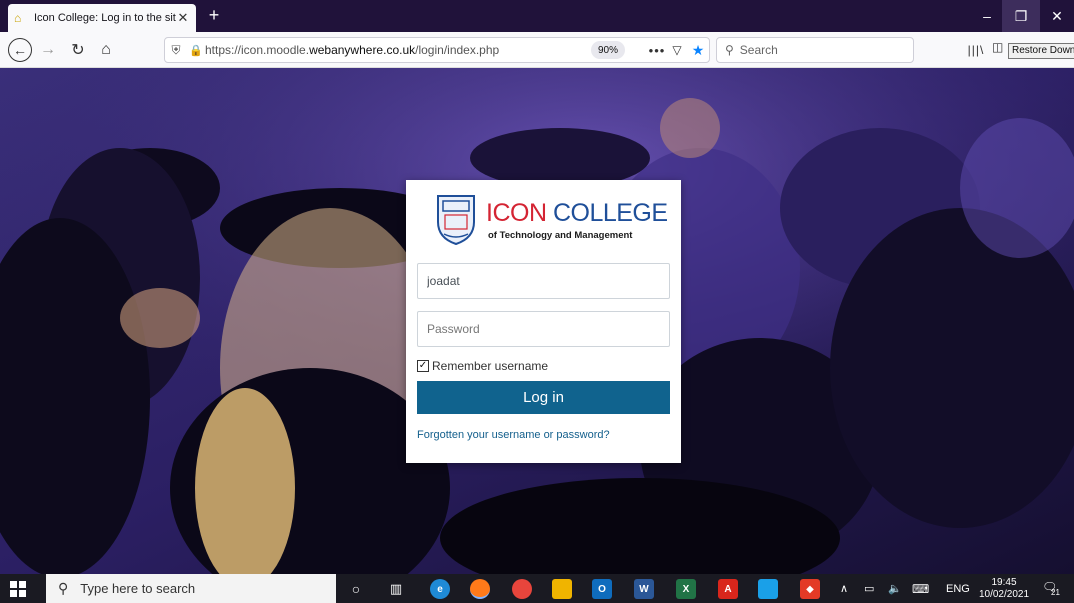  Describe the element at coordinates (176, 50) in the screenshot. I see `tracking-shield-icon: ⛨` at that location.